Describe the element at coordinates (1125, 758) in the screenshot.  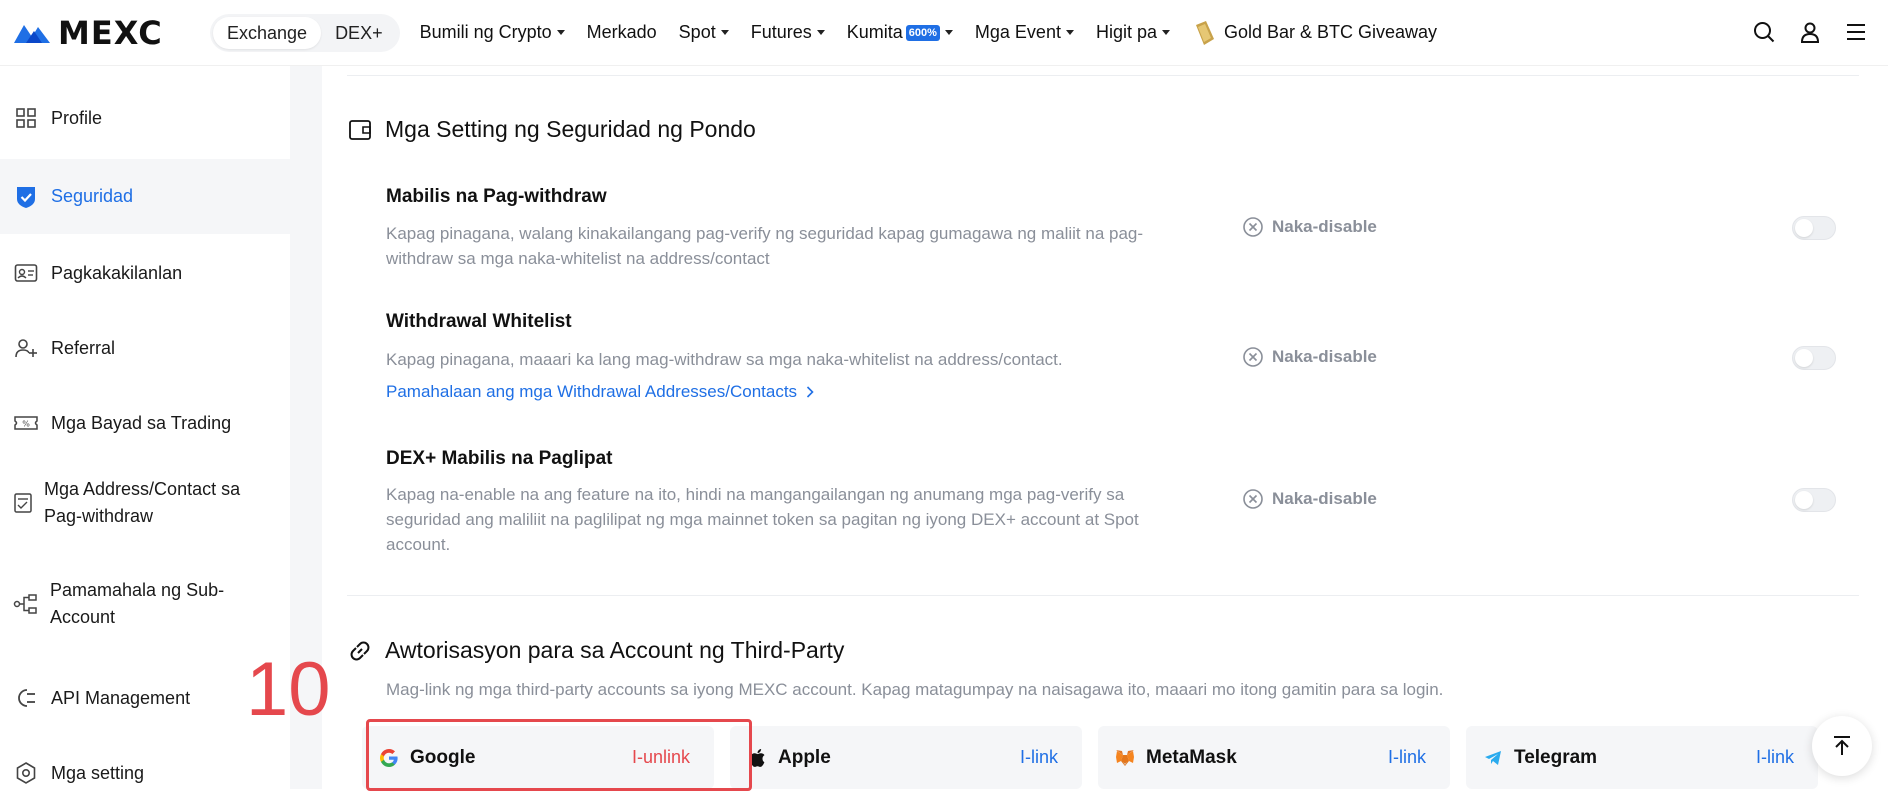
I see `metamask-icon` at that location.